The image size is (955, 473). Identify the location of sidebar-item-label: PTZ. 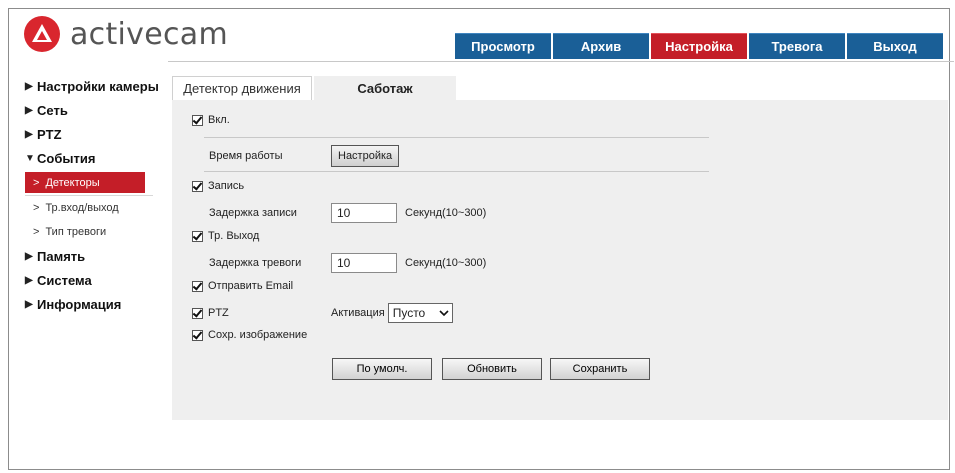
(49, 134).